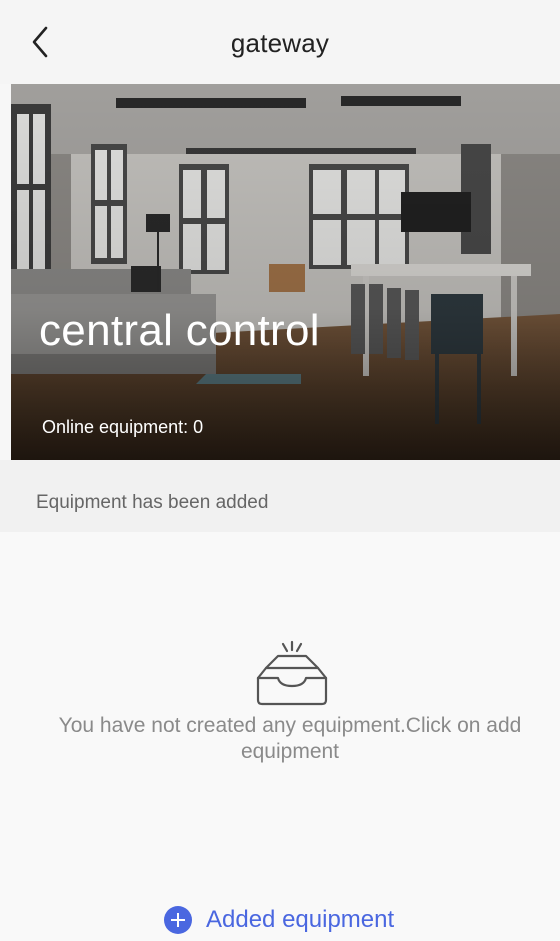 This screenshot has width=560, height=941. What do you see at coordinates (300, 919) in the screenshot?
I see `add-equipment-label: Added equipment` at bounding box center [300, 919].